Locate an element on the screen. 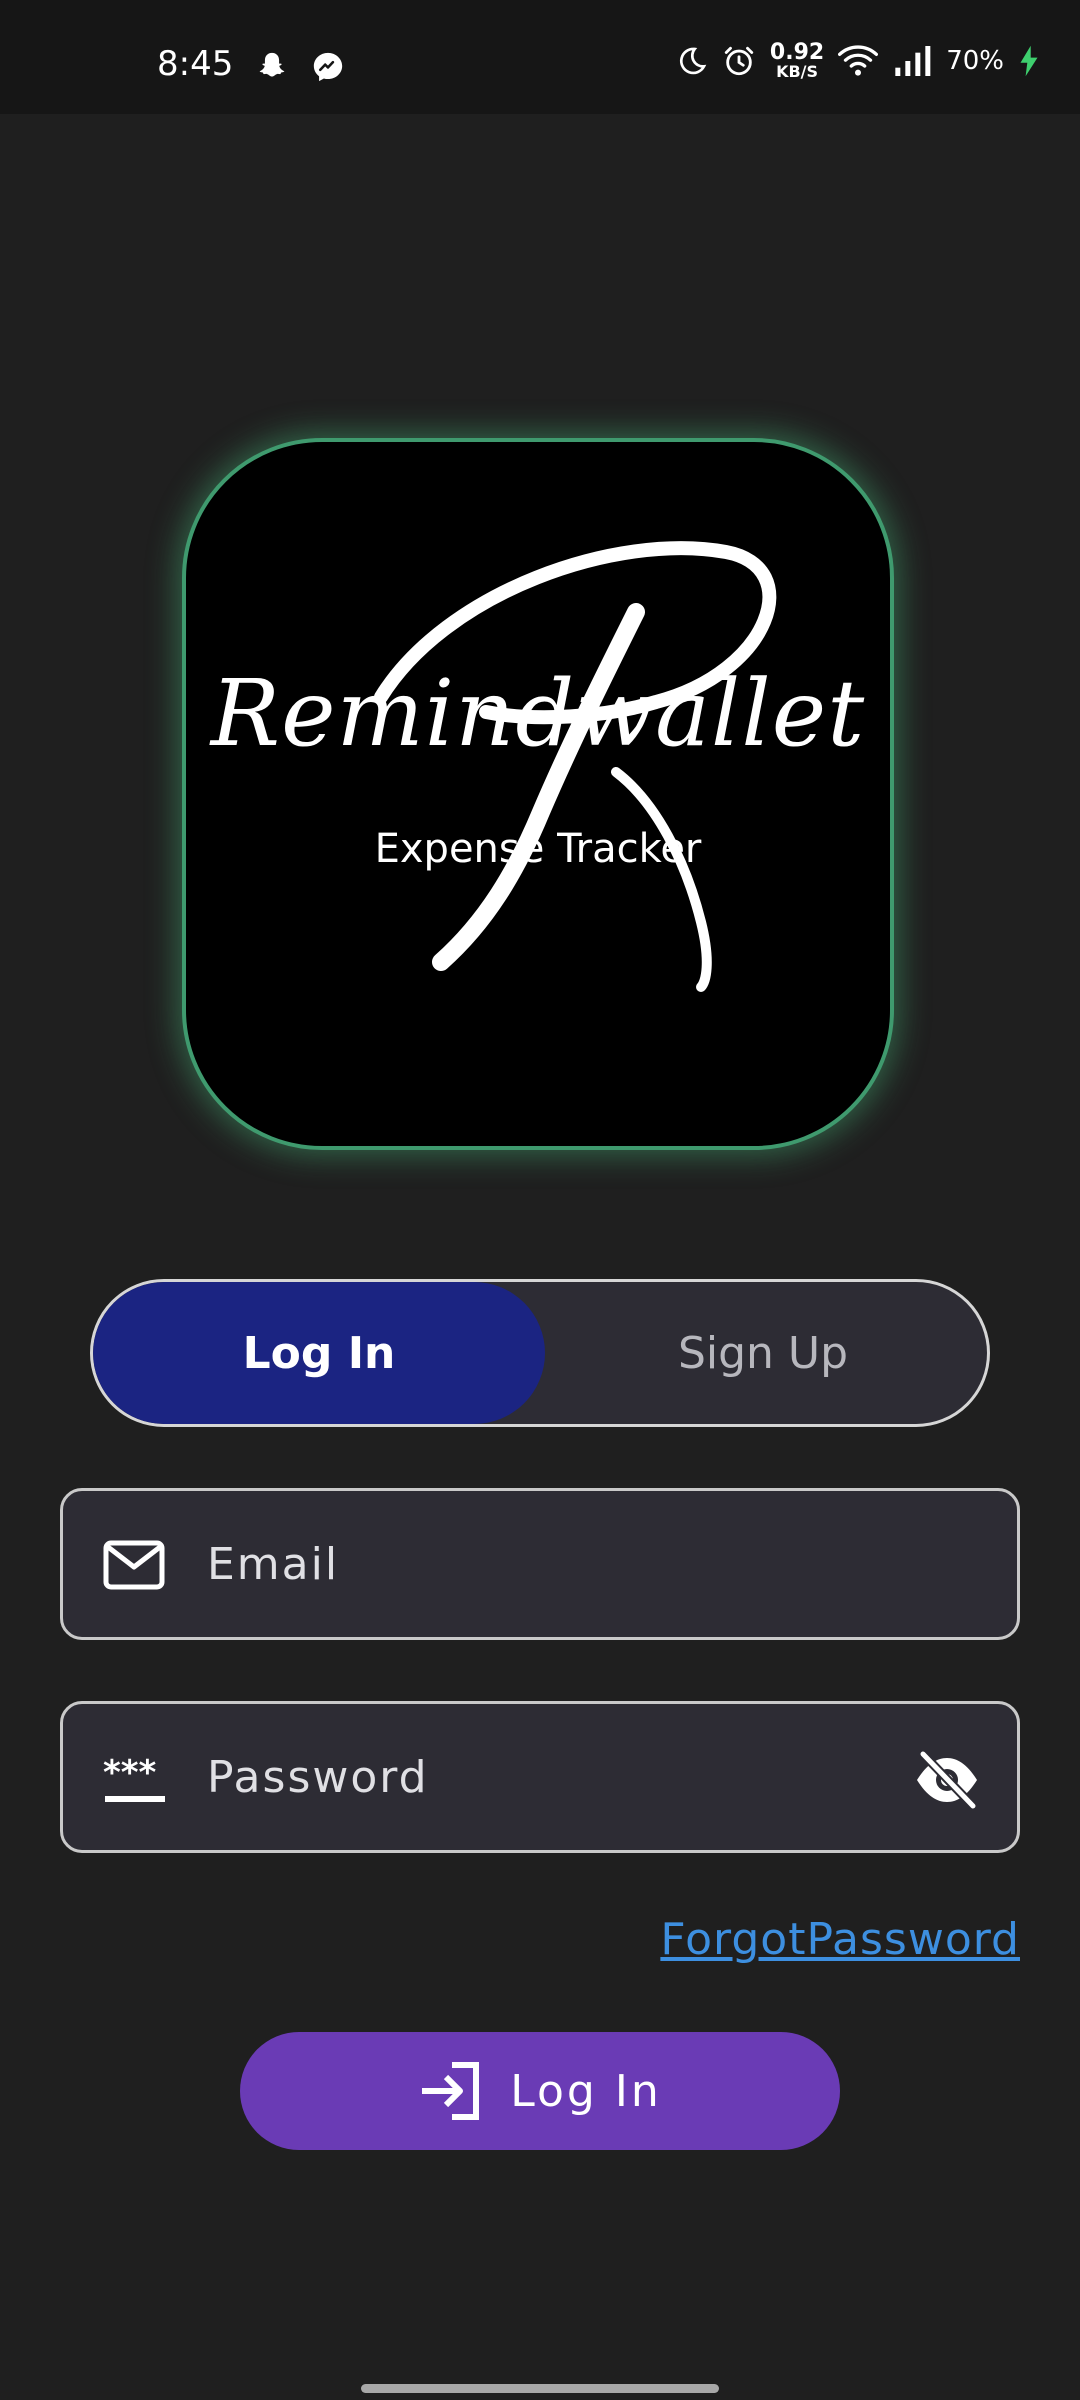 The width and height of the screenshot is (1080, 2400). logo-subtitle: Expense Tracker is located at coordinates (538, 849).